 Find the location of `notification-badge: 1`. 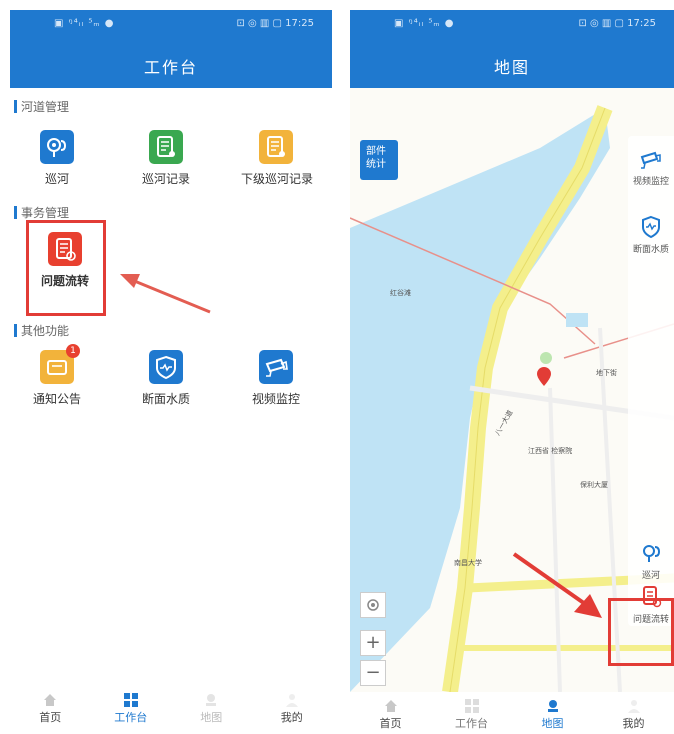

notification-badge: 1 is located at coordinates (73, 351).